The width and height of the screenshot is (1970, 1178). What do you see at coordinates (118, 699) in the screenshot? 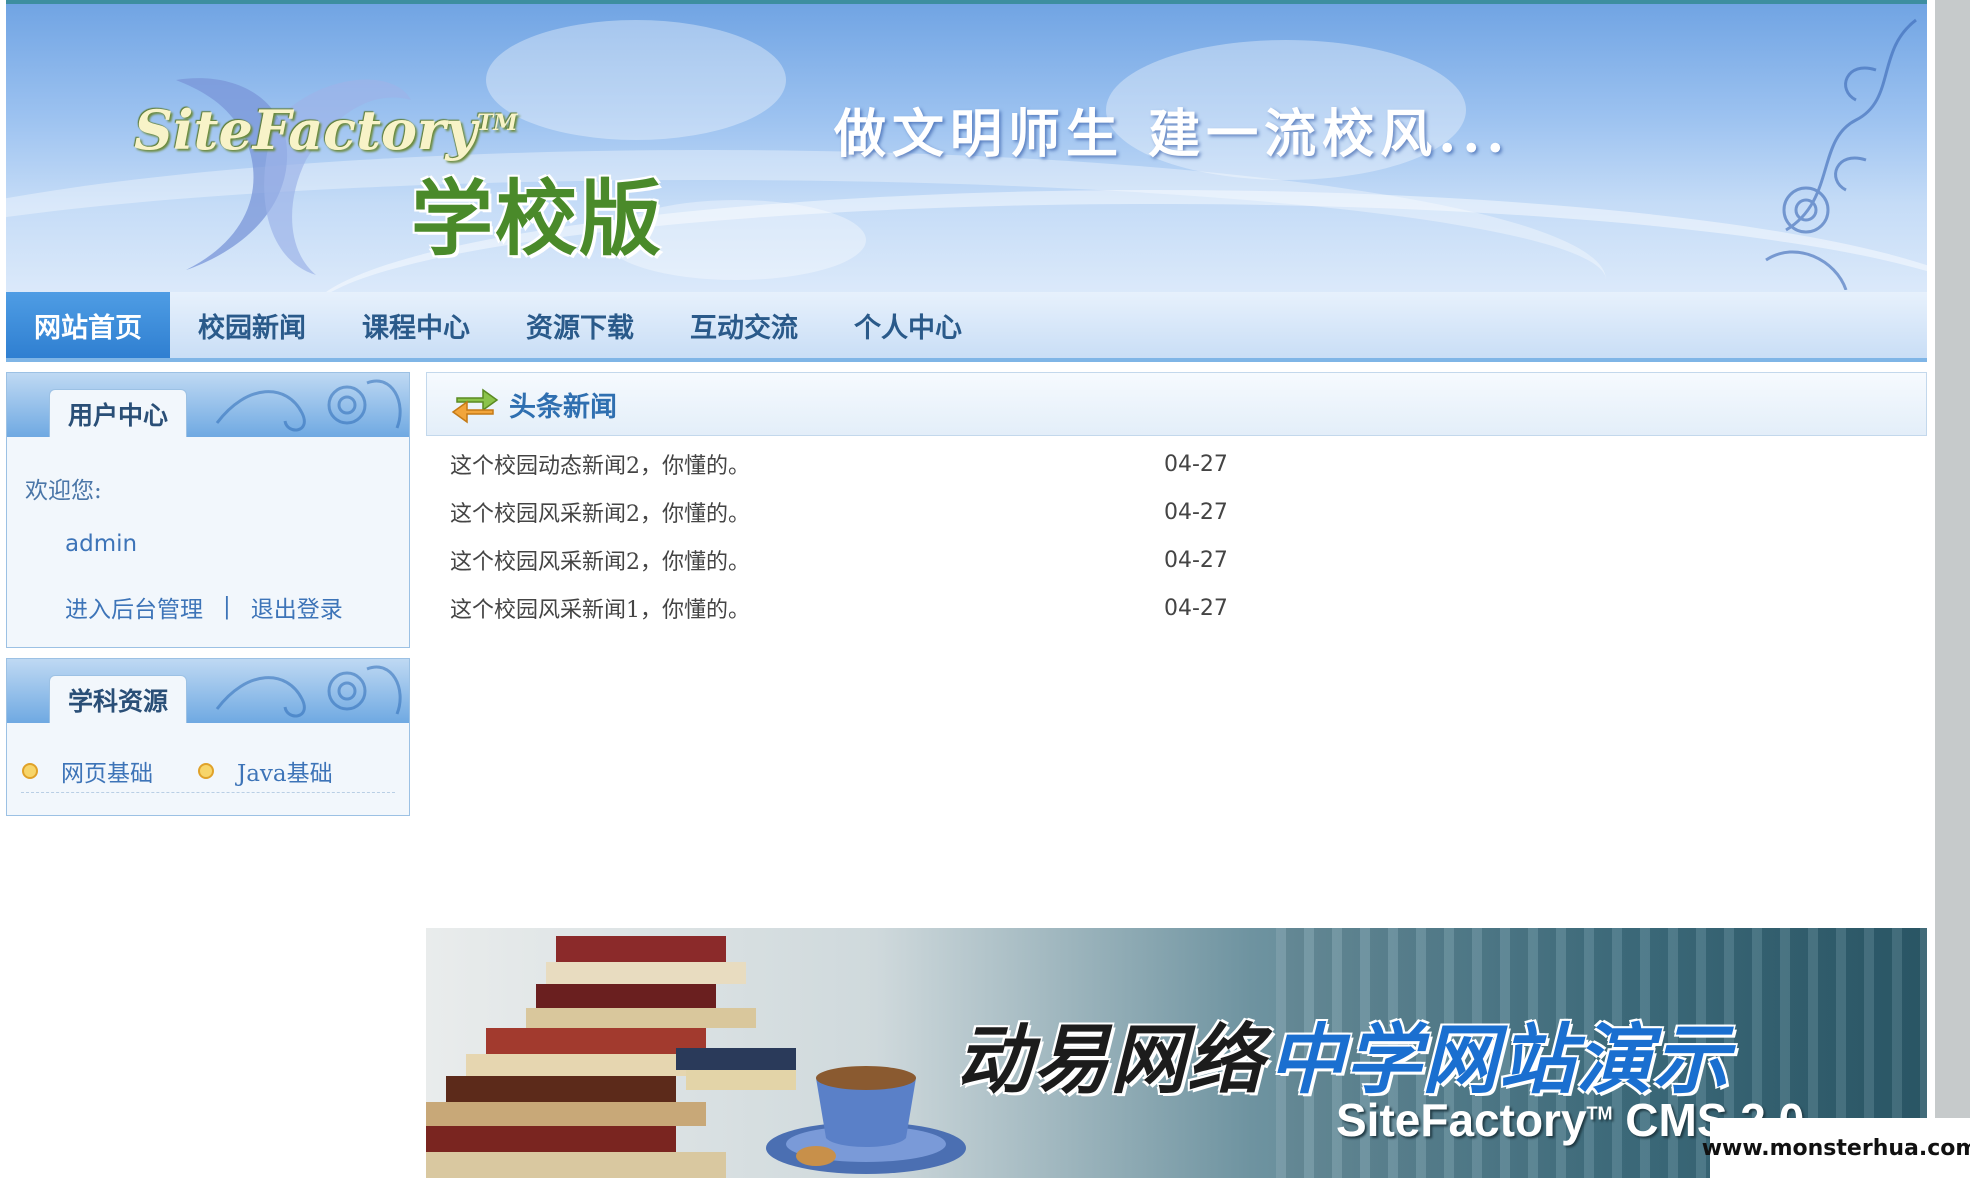
I see `subject-resources-title: 学科资源` at bounding box center [118, 699].